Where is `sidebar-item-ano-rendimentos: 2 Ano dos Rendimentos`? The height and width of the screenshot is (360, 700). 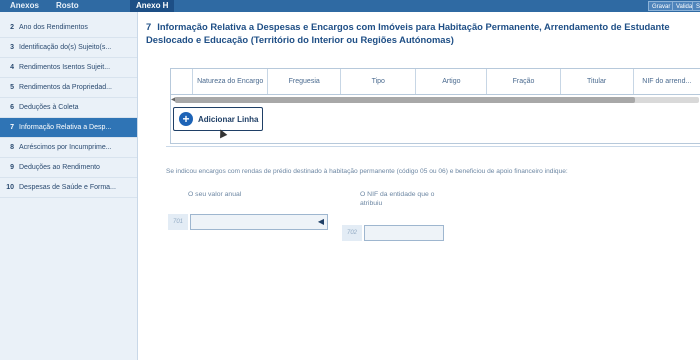 sidebar-item-ano-rendimentos: 2 Ano dos Rendimentos is located at coordinates (68, 28).